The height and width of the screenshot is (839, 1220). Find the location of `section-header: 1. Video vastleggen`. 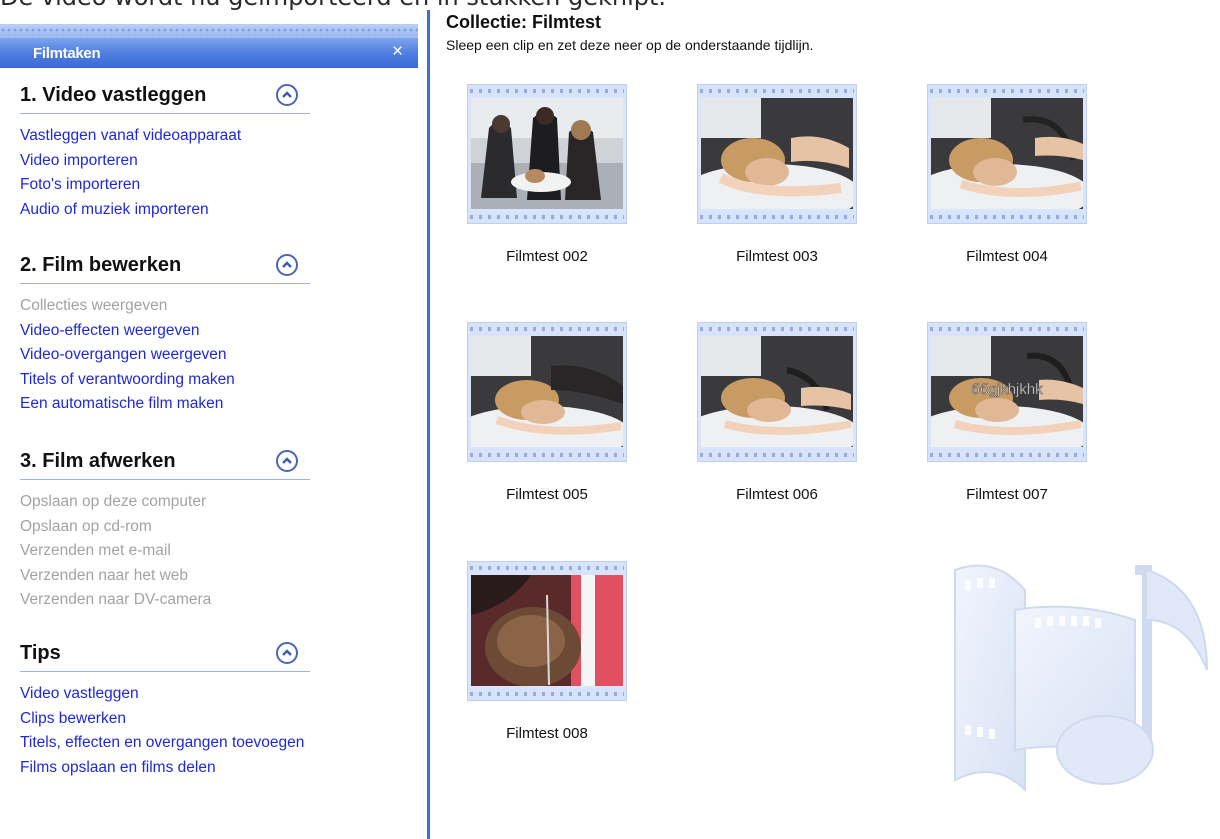

section-header: 1. Video vastleggen is located at coordinates (165, 97).